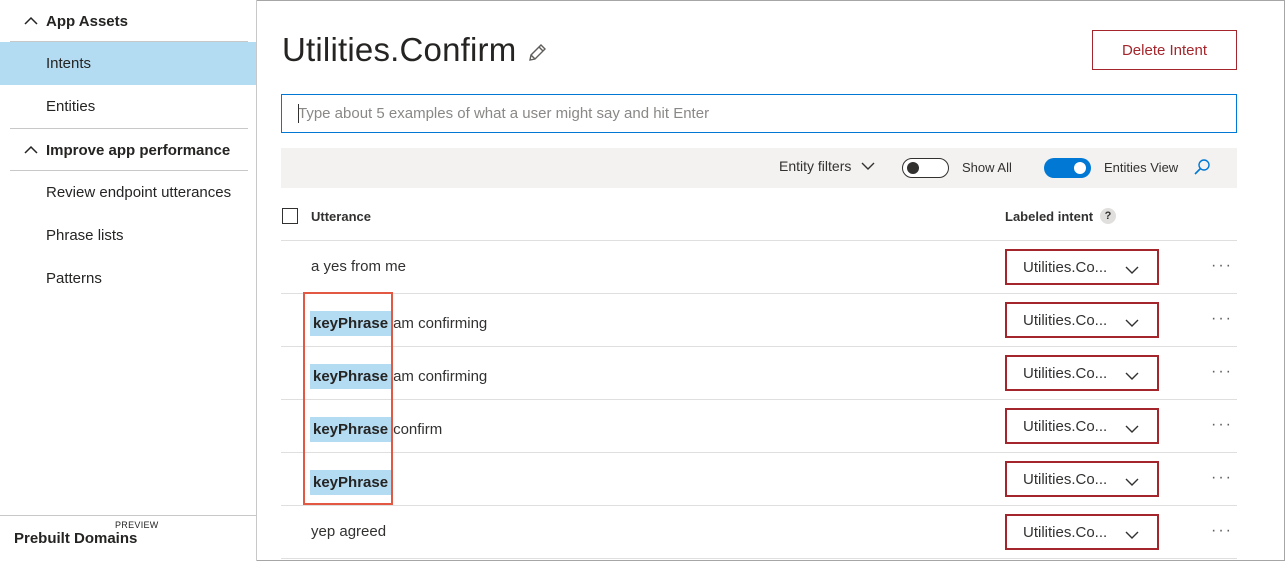  I want to click on row-divider, so click(759, 558).